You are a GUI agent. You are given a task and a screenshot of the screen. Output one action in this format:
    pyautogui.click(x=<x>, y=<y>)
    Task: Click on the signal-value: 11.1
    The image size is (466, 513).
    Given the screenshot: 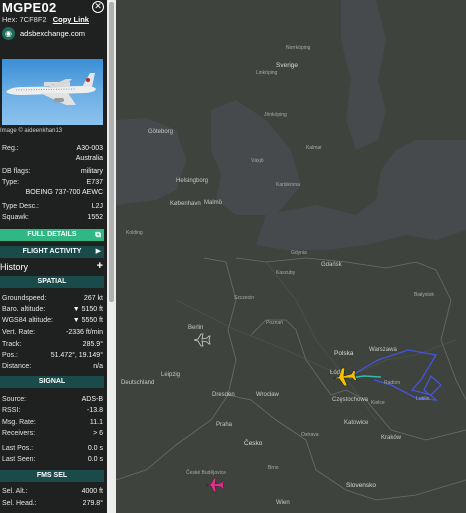 What is the action you would take?
    pyautogui.click(x=96, y=422)
    